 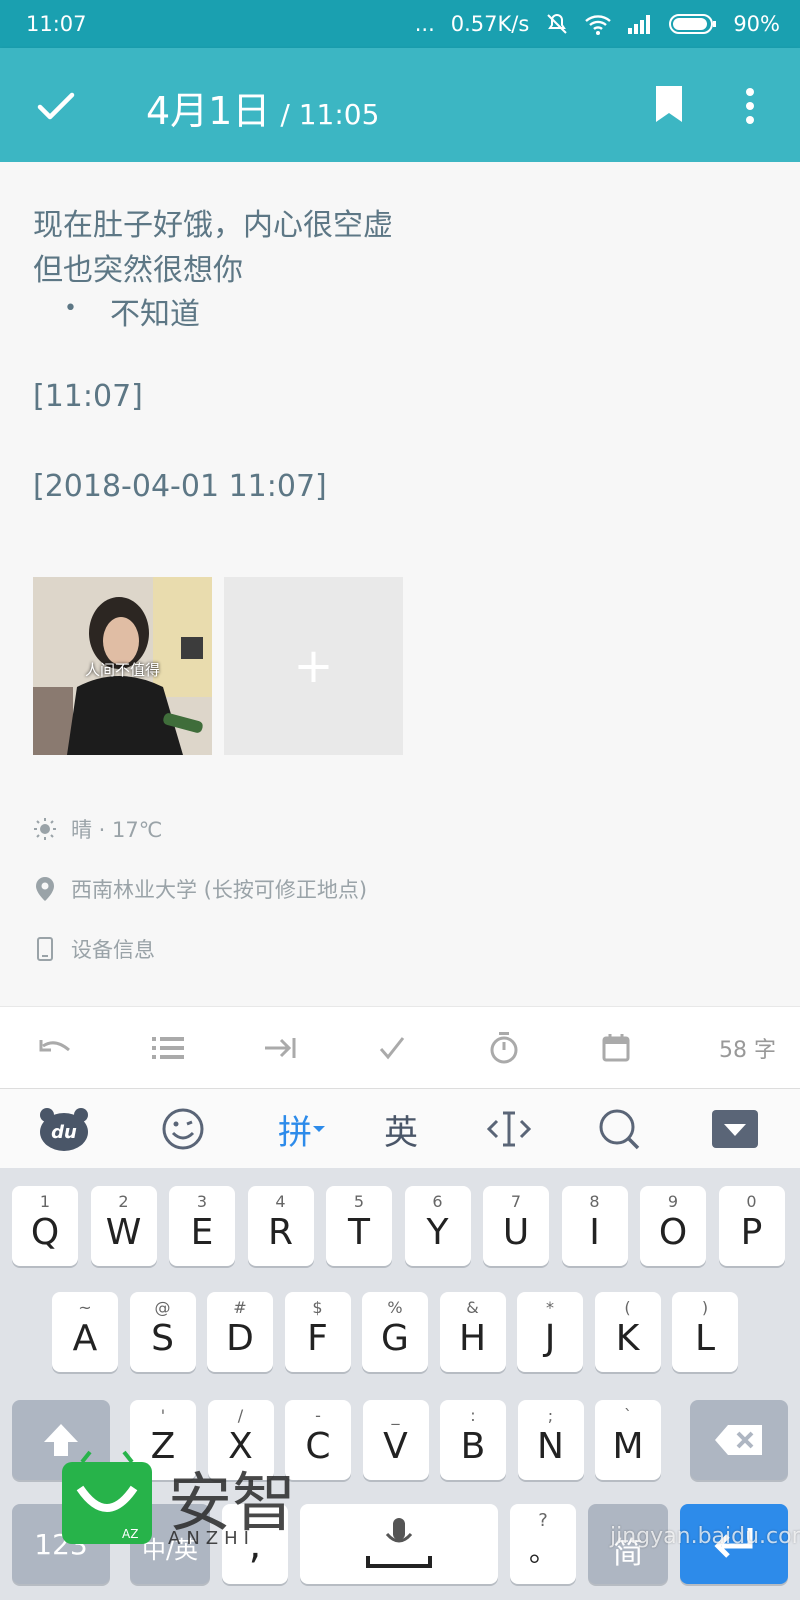 I want to click on entry-title: 4月1日 / 11:05, so click(x=262, y=107).